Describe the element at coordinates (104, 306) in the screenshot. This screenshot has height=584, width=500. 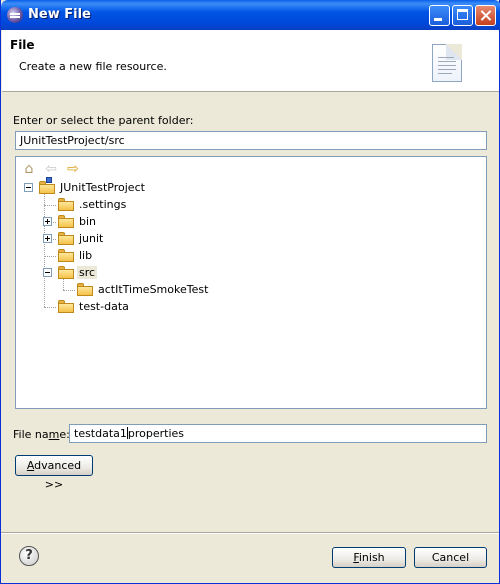
I see `tree-node-label: test-data` at that location.